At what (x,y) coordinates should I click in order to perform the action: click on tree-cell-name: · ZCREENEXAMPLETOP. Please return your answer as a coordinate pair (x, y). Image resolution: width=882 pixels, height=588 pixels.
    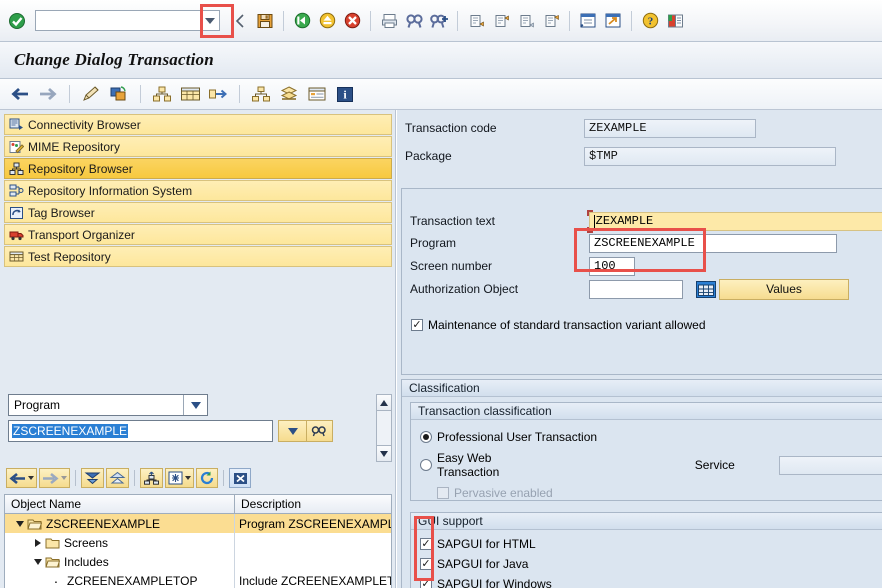
    Looking at the image, I should click on (120, 579).